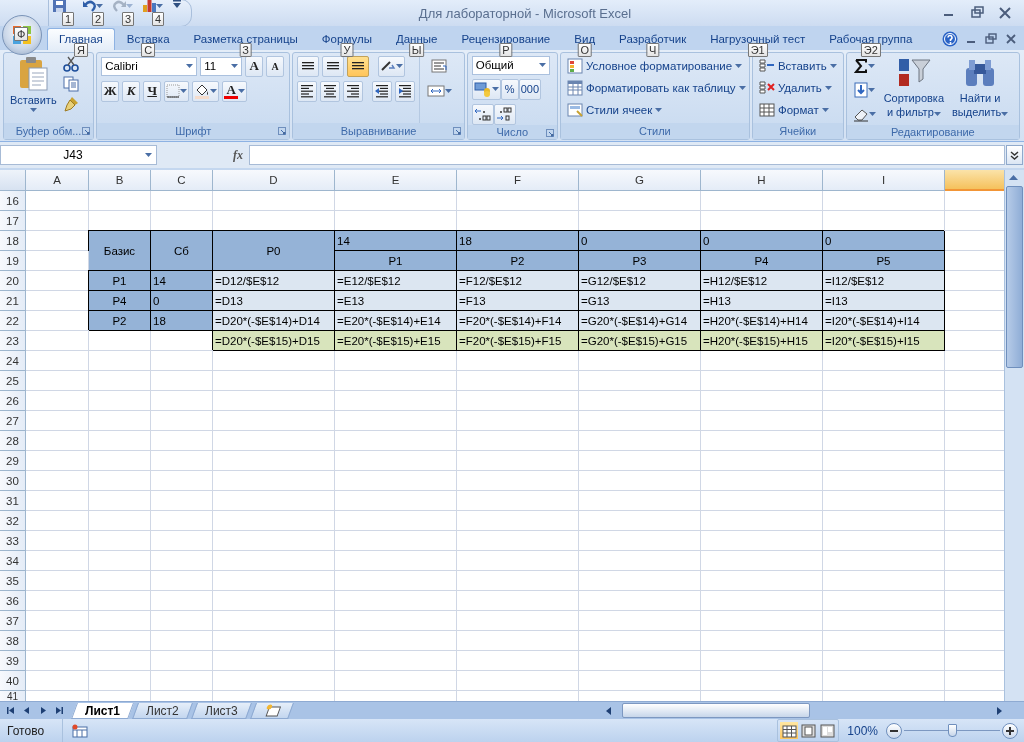 The width and height of the screenshot is (1024, 742). Describe the element at coordinates (13, 421) in the screenshot. I see `row-header: 27` at that location.